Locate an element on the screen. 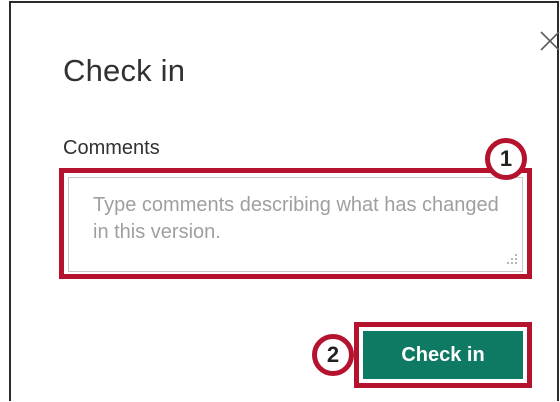 Image resolution: width=560 pixels, height=402 pixels. dialog-title: Check in is located at coordinates (124, 70).